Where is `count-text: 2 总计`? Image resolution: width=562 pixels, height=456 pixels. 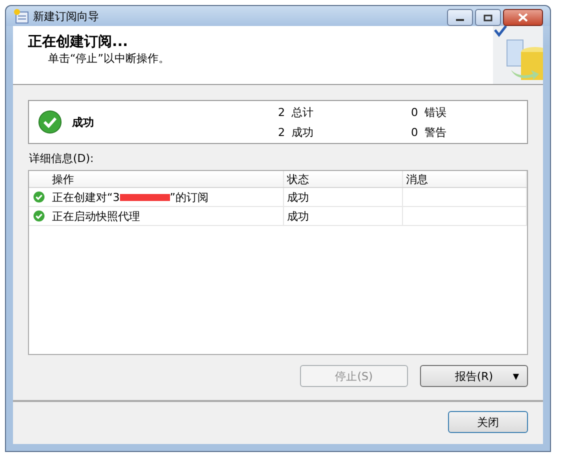 count-text: 2 总计 is located at coordinates (296, 112).